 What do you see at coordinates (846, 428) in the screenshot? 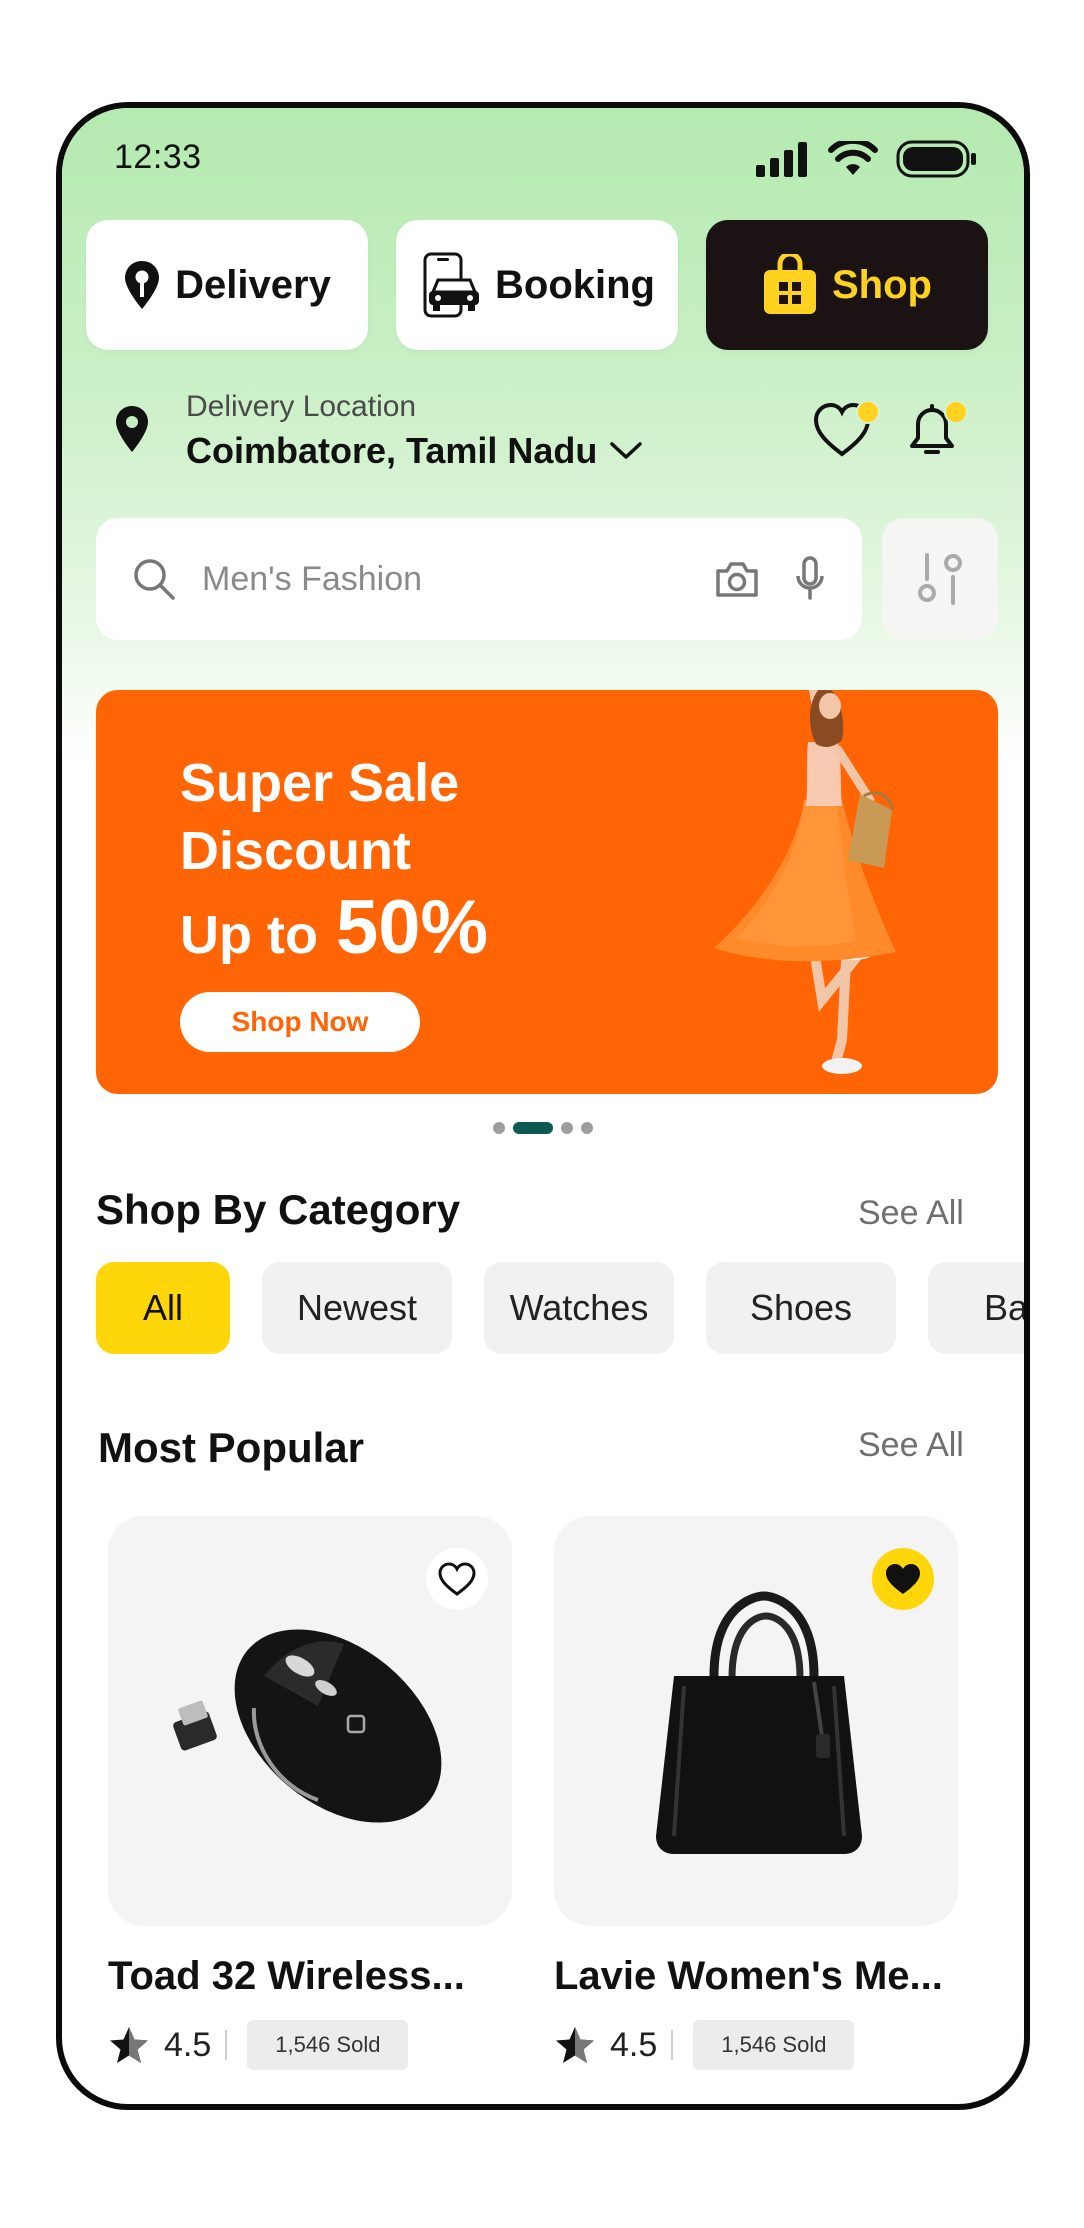
I see `heart-icon` at bounding box center [846, 428].